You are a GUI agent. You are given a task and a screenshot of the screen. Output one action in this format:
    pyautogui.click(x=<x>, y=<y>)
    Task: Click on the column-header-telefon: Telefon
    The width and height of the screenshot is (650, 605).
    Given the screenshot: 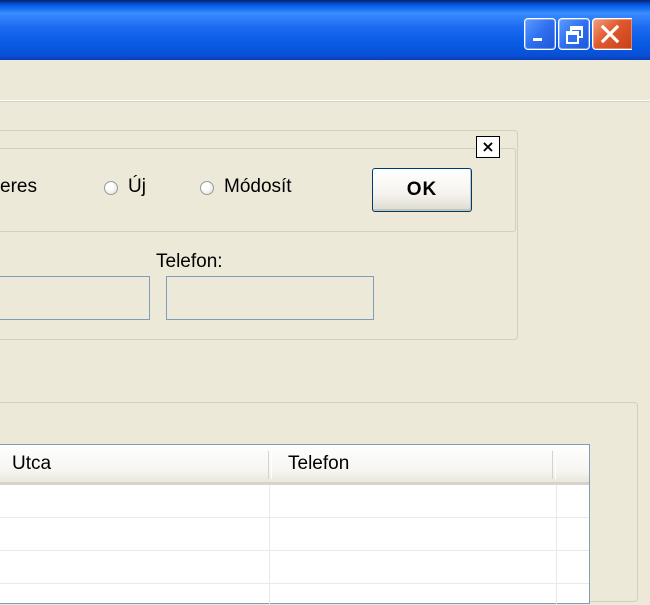 What is the action you would take?
    pyautogui.click(x=318, y=463)
    